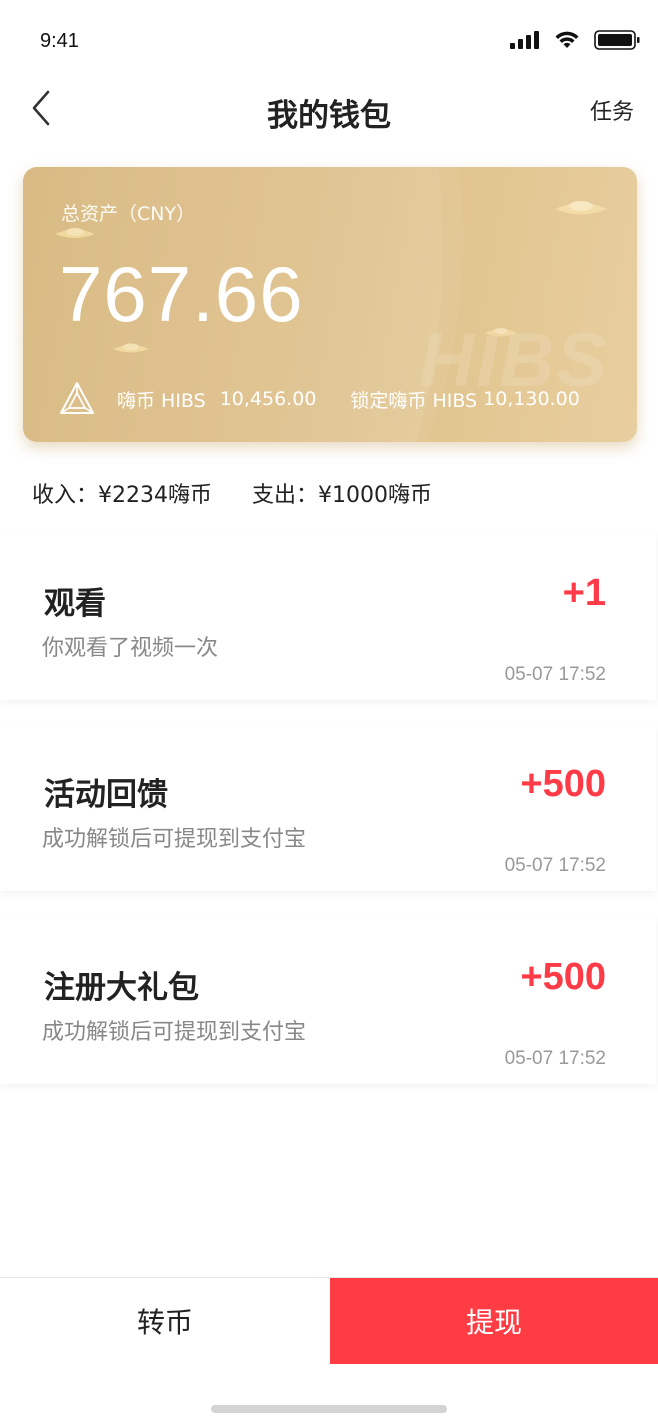 This screenshot has width=658, height=1425. Describe the element at coordinates (567, 39) in the screenshot. I see `wifi-icon` at that location.